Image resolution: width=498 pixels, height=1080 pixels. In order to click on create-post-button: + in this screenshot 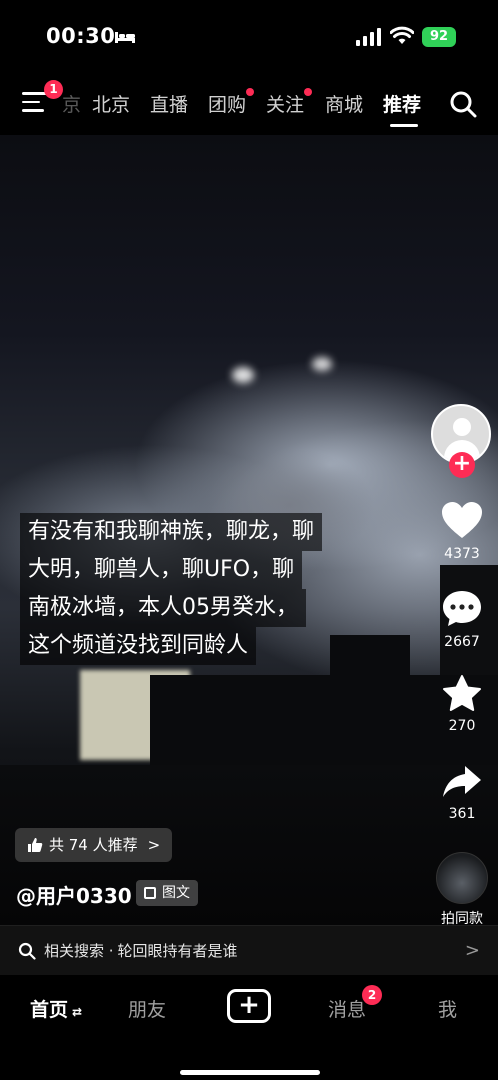, I will do `click(249, 1006)`.